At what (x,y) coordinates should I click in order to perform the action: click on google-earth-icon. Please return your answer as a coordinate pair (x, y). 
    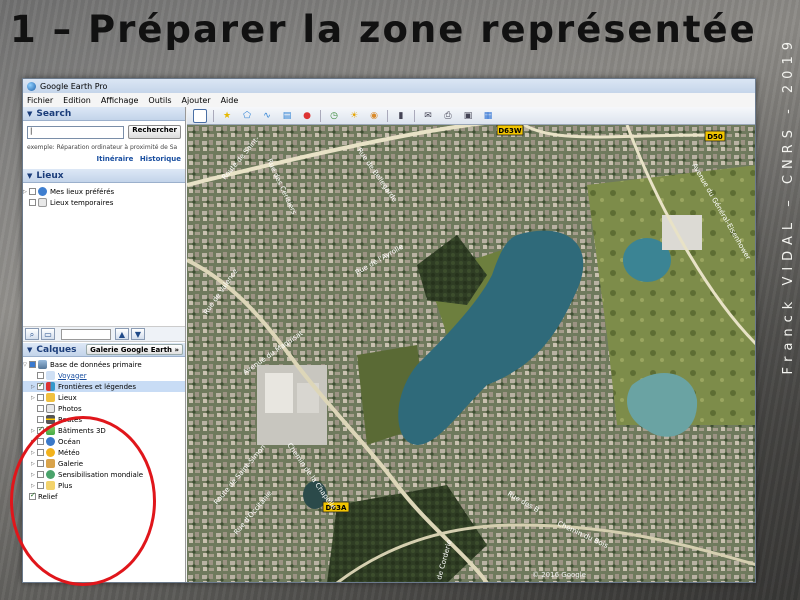
    Looking at the image, I should click on (31, 86).